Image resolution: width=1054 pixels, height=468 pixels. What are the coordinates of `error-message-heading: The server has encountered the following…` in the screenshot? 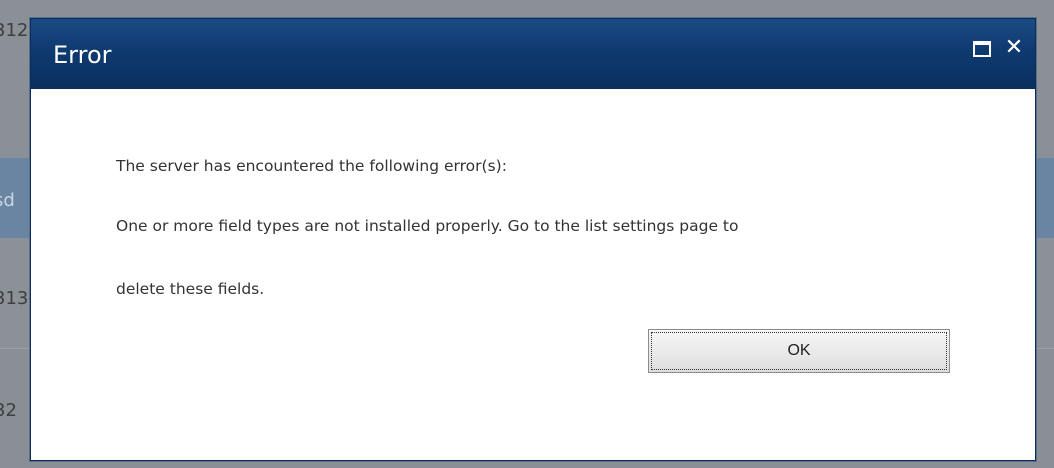 It's located at (311, 166).